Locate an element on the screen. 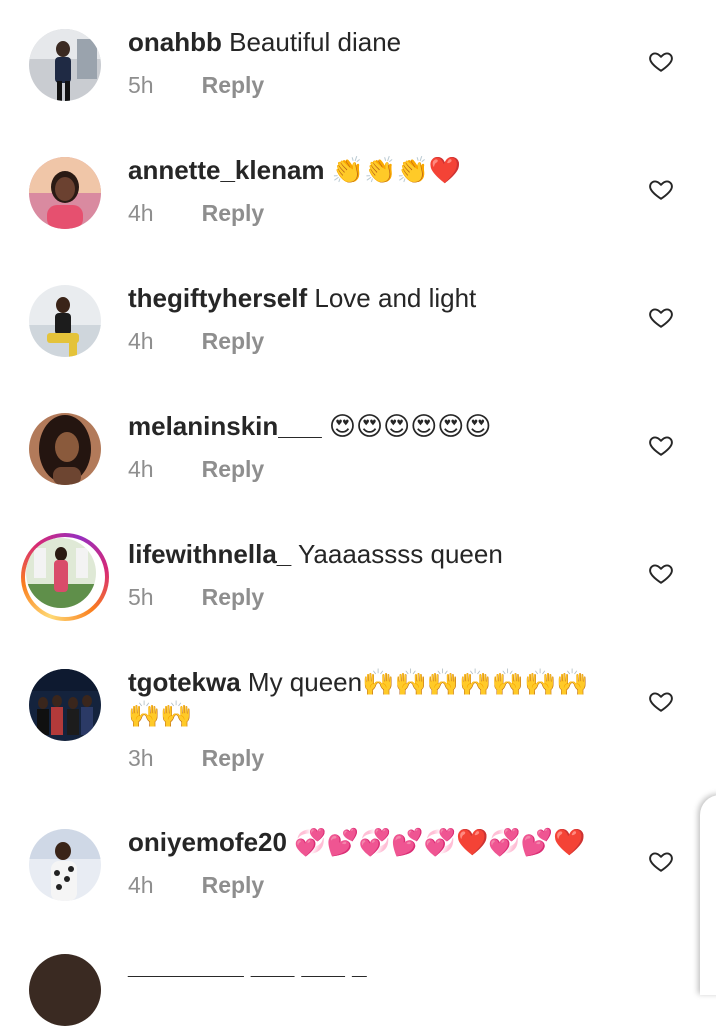 The height and width of the screenshot is (1026, 716). comment-text: tgotekwa My queen🙌🙌🙌🙌🙌🙌🙌🙌🙌 is located at coordinates (373, 698).